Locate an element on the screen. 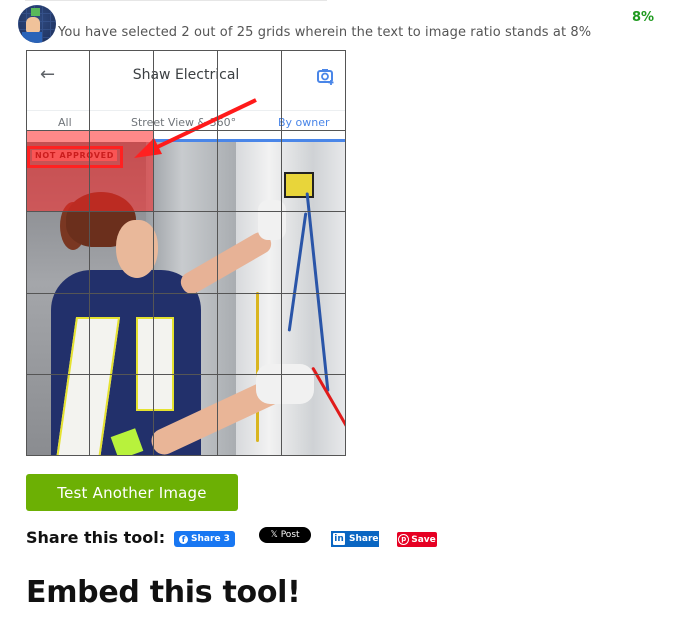 Image resolution: width=675 pixels, height=626 pixels. facebook-share-label: Share 3 is located at coordinates (210, 539).